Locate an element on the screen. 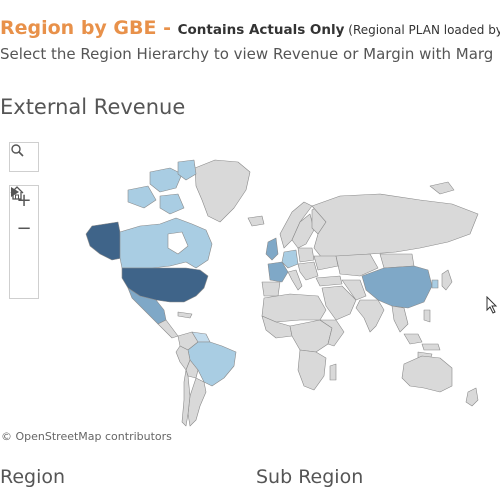  country-canada is located at coordinates (166, 243).